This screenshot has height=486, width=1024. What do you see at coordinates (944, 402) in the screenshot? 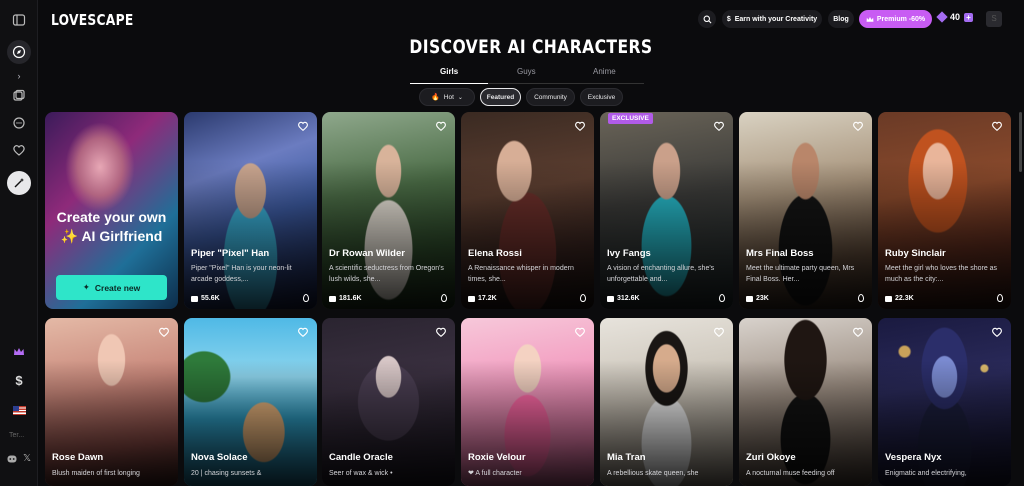
I see `character-card: Vespera Nyx Enigmatic and electrifying,` at bounding box center [944, 402].